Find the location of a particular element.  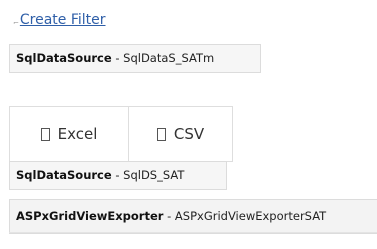

create-filter-row: ⌐ Create Filter is located at coordinates (59, 20).